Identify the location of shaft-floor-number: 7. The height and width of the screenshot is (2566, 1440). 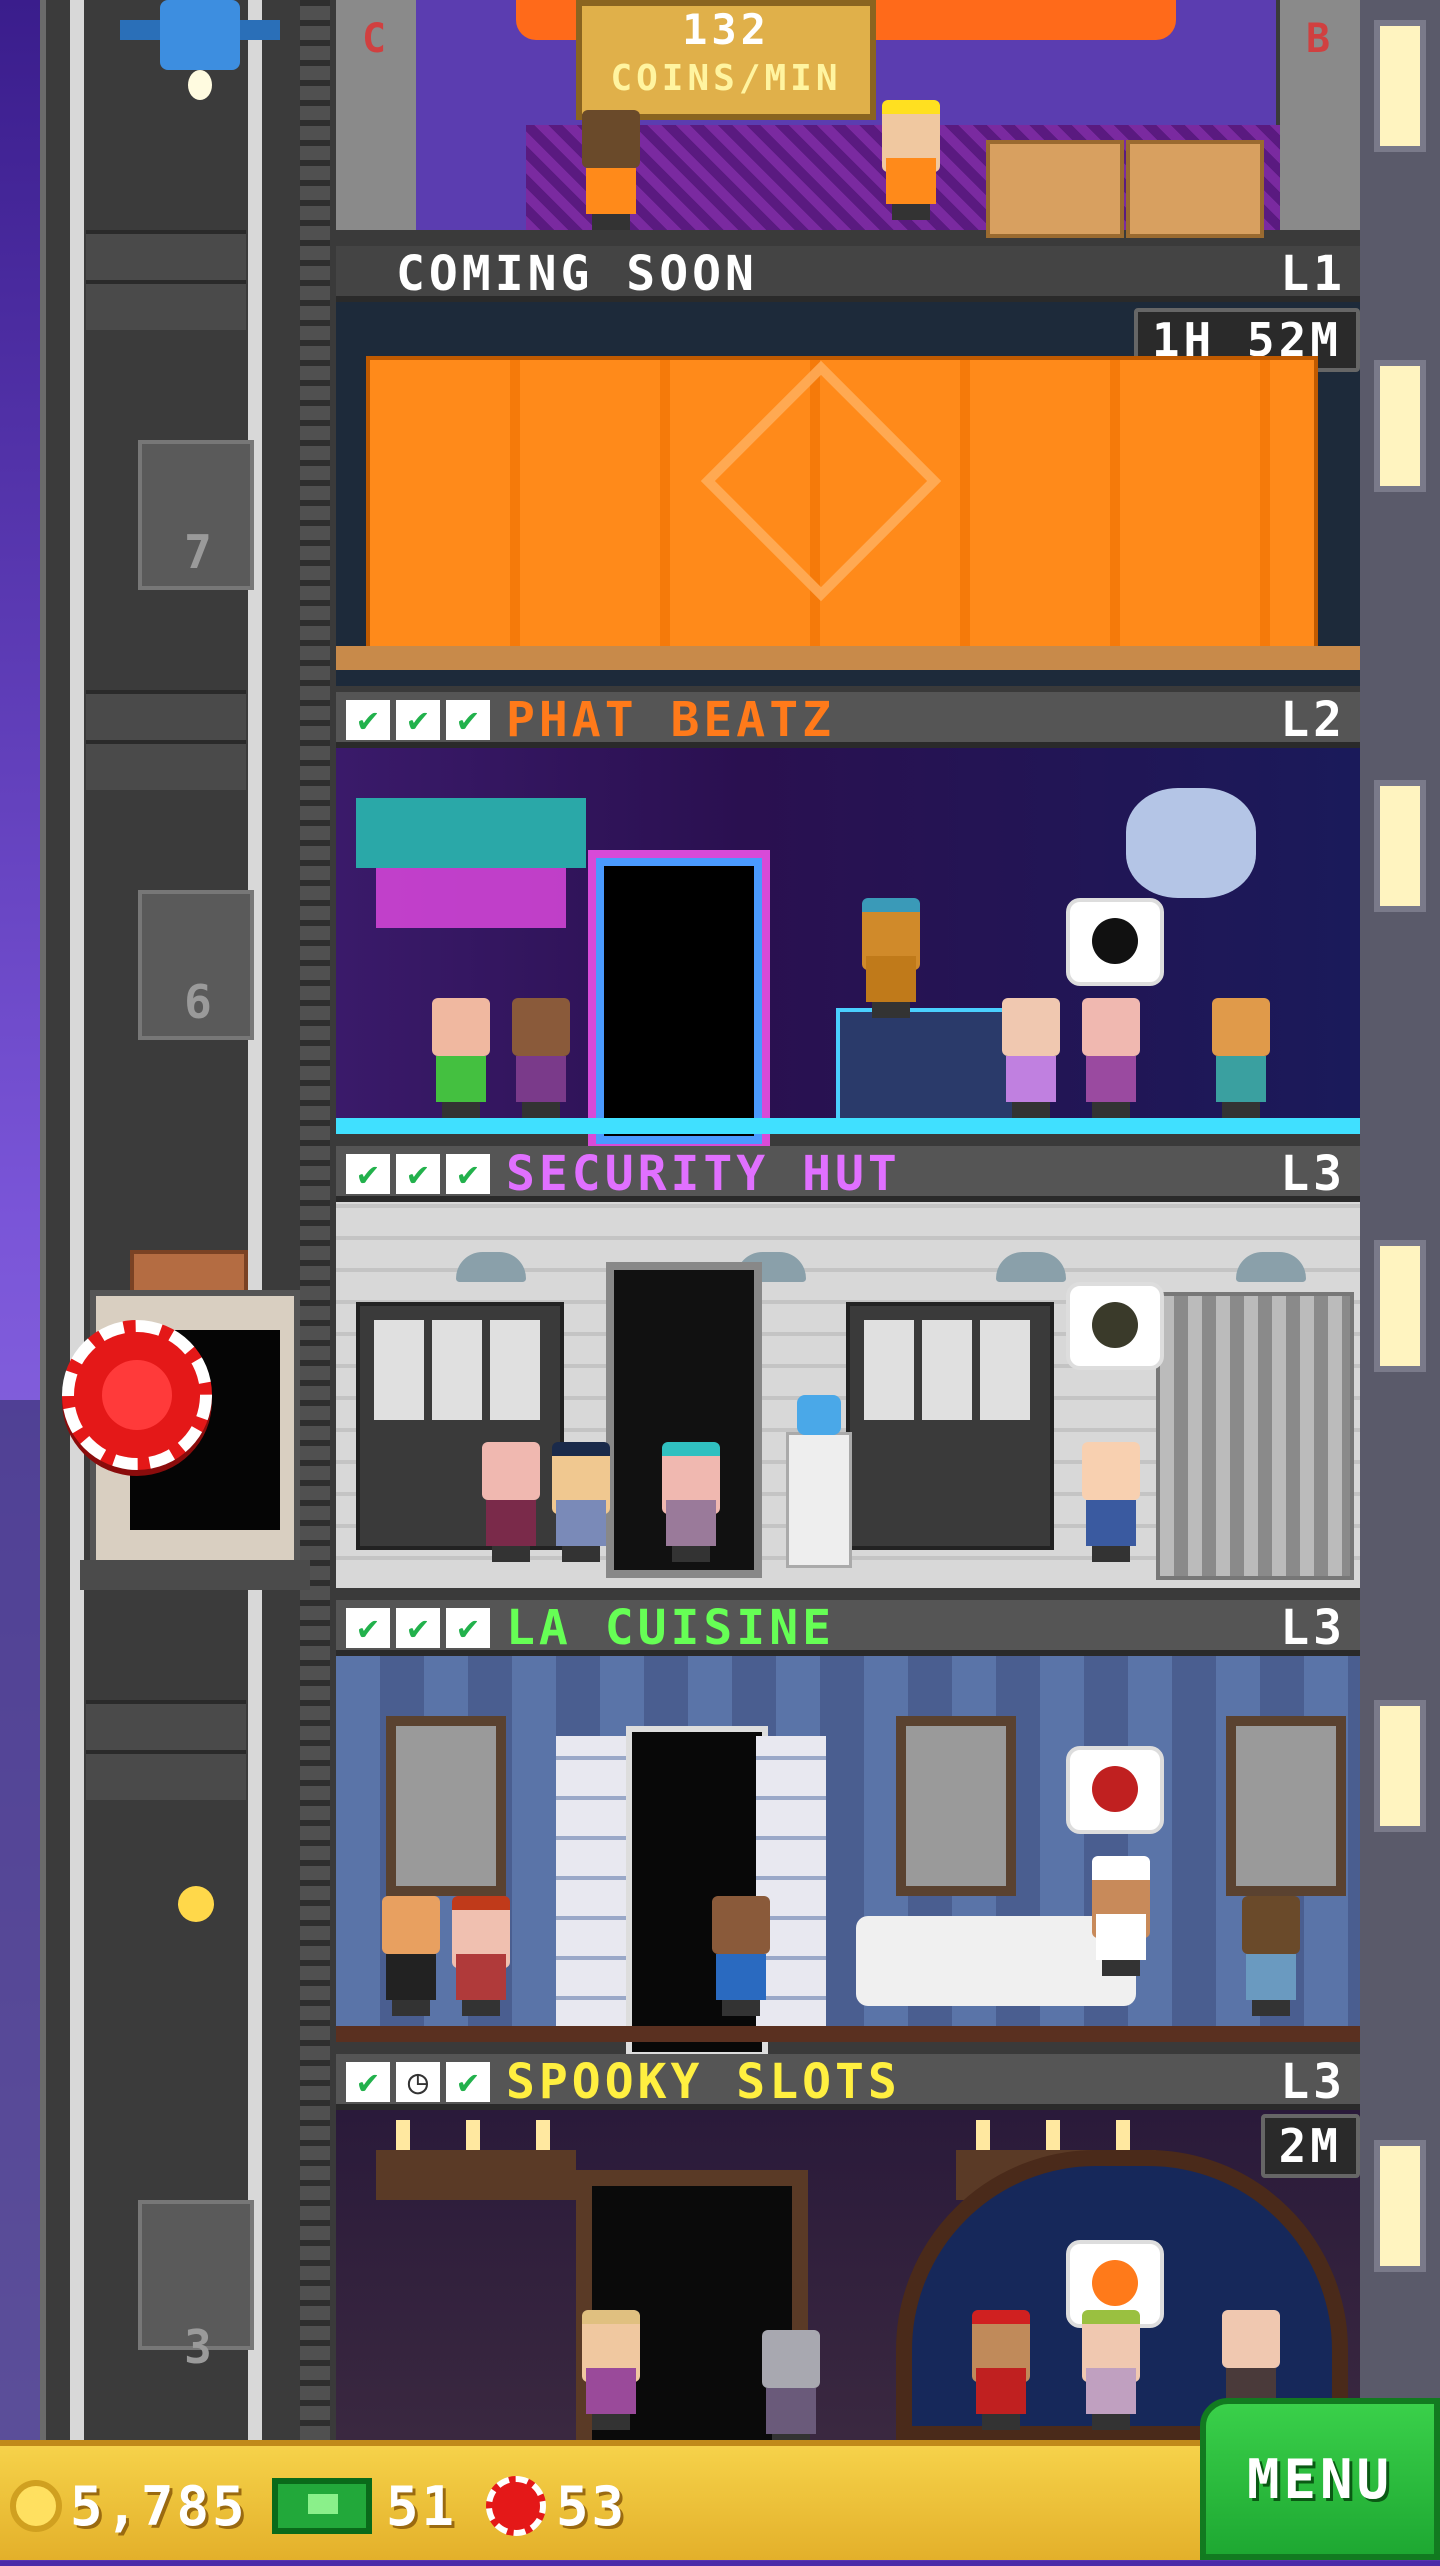
(198, 552).